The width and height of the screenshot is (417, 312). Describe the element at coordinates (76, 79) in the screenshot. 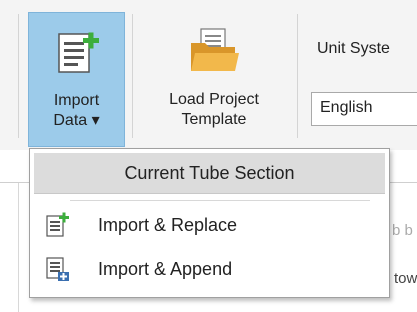

I see `import-data-button: Import Data ▾` at that location.